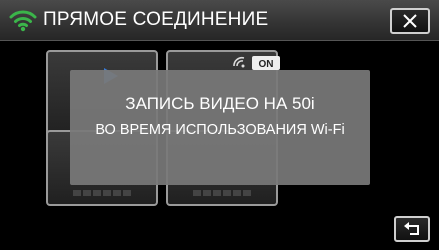  I want to click on back-button, so click(412, 229).